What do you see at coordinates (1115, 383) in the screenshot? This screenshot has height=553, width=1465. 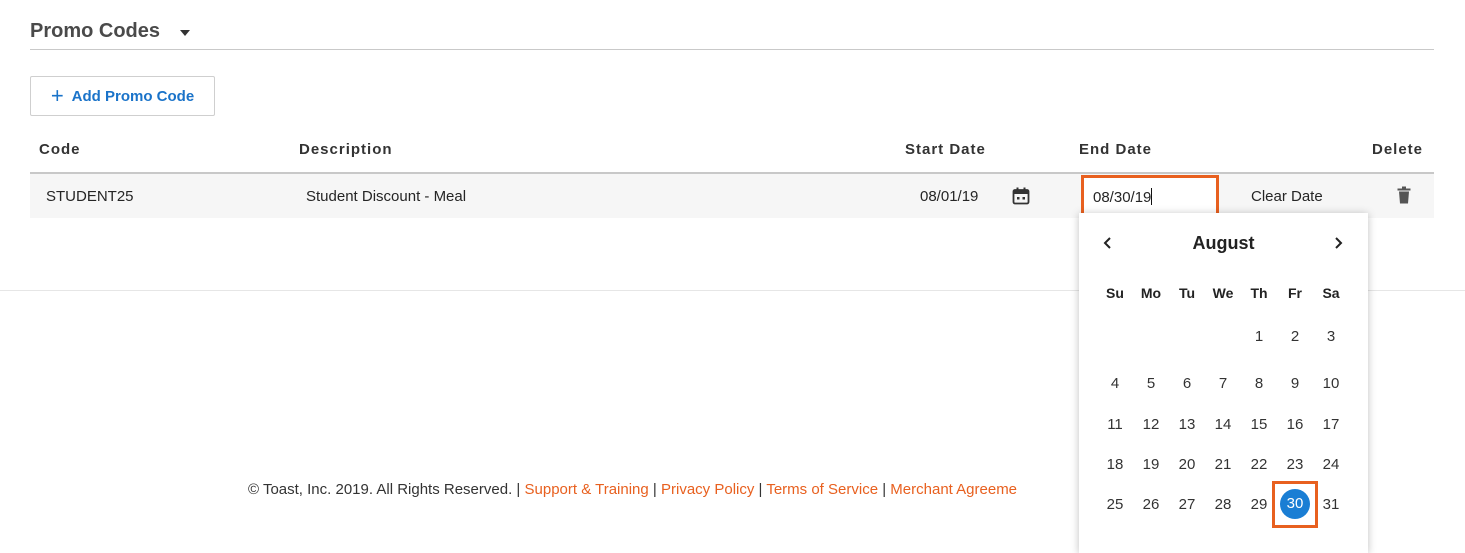 I see `calendar-day: 4` at bounding box center [1115, 383].